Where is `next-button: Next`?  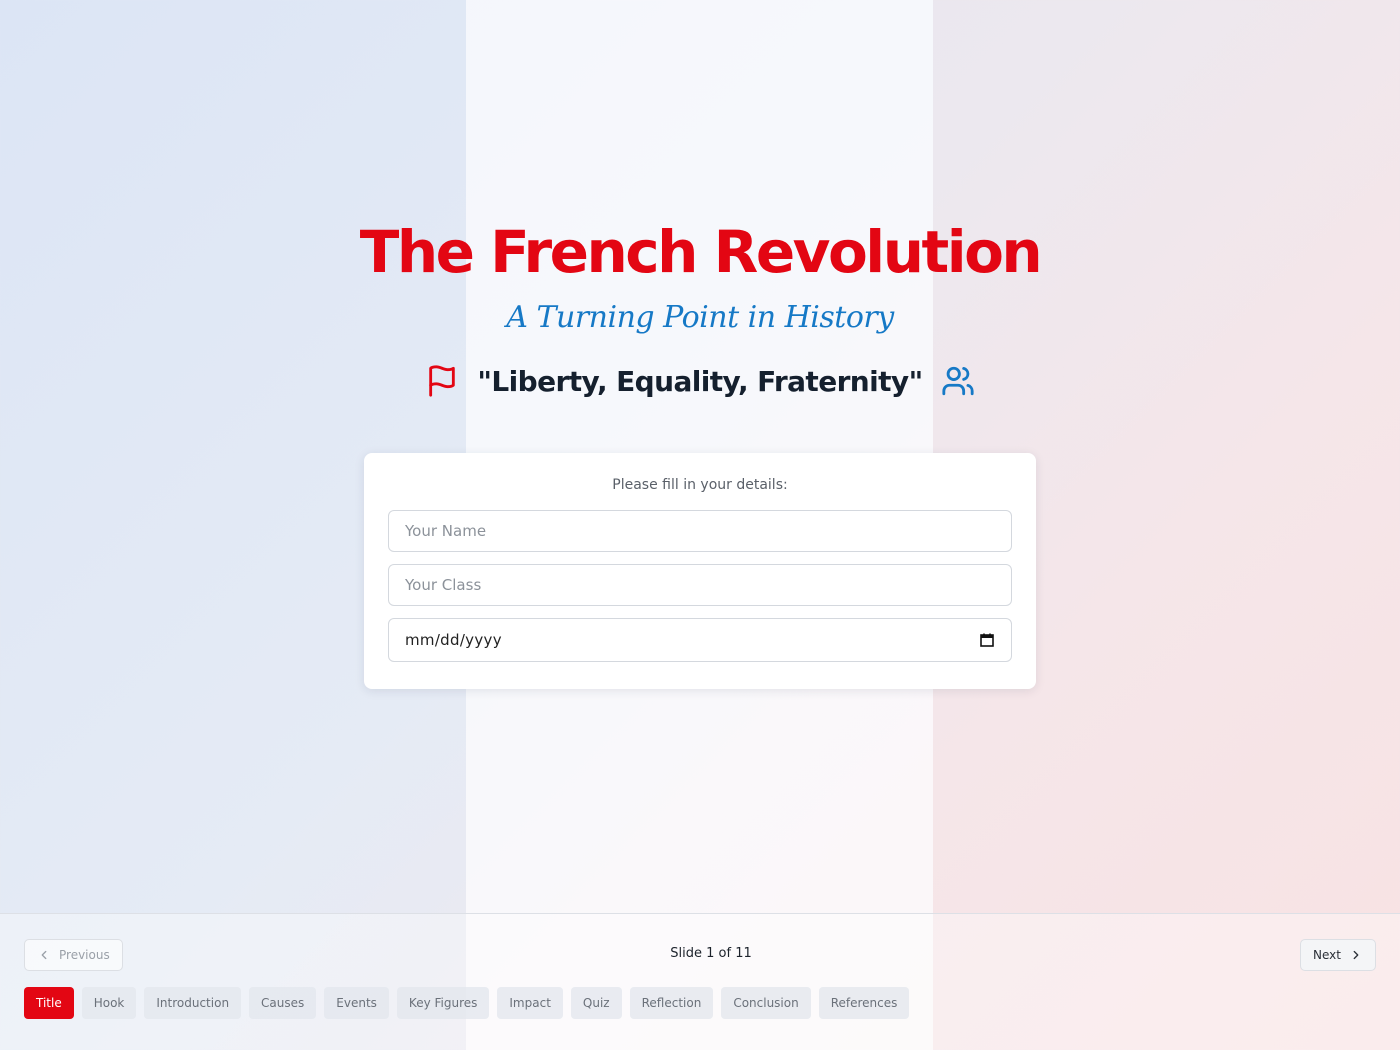 next-button: Next is located at coordinates (1338, 955).